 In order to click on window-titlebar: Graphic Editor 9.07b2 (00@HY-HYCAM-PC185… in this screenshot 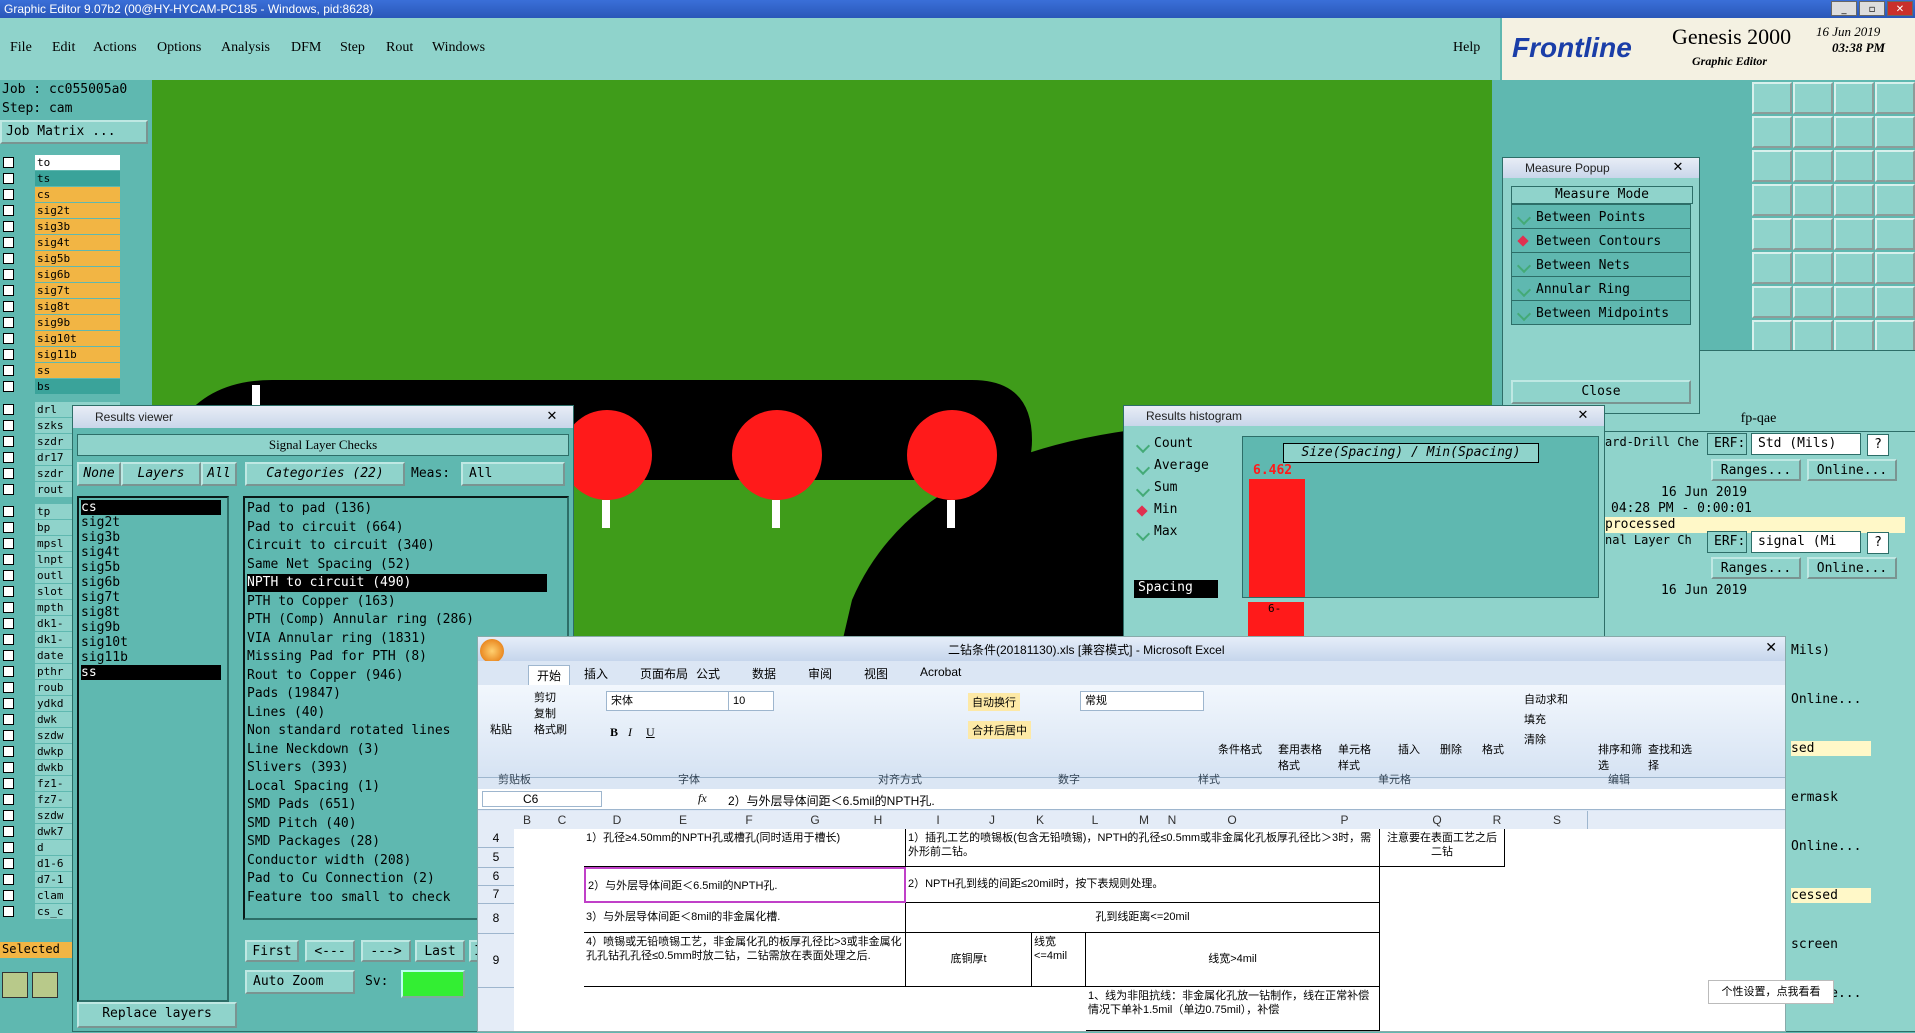, I will do `click(957, 9)`.